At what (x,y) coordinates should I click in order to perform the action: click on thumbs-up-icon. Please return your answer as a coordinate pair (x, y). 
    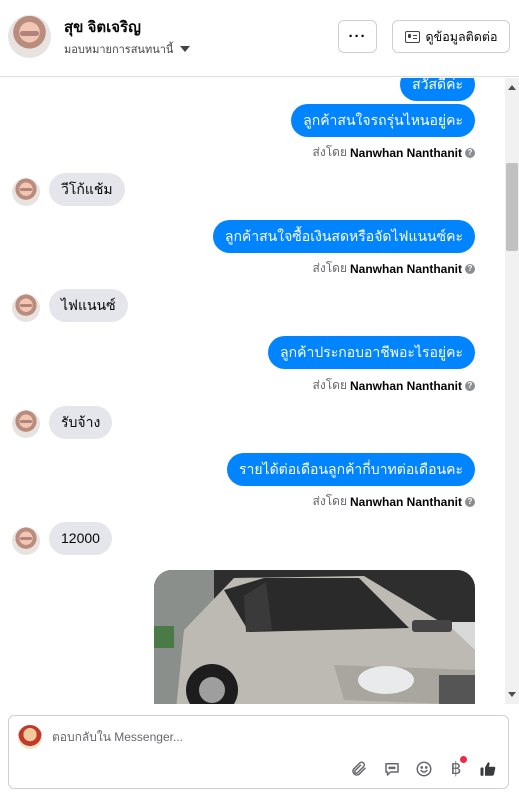
    Looking at the image, I should click on (488, 769).